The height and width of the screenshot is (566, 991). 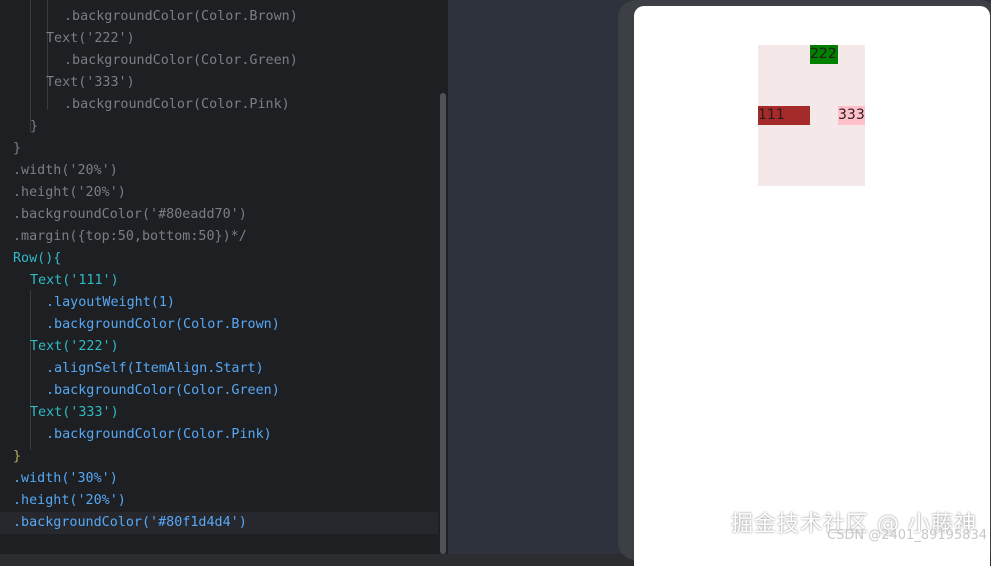 I want to click on editor-scrollbar-thumb, so click(x=443, y=323).